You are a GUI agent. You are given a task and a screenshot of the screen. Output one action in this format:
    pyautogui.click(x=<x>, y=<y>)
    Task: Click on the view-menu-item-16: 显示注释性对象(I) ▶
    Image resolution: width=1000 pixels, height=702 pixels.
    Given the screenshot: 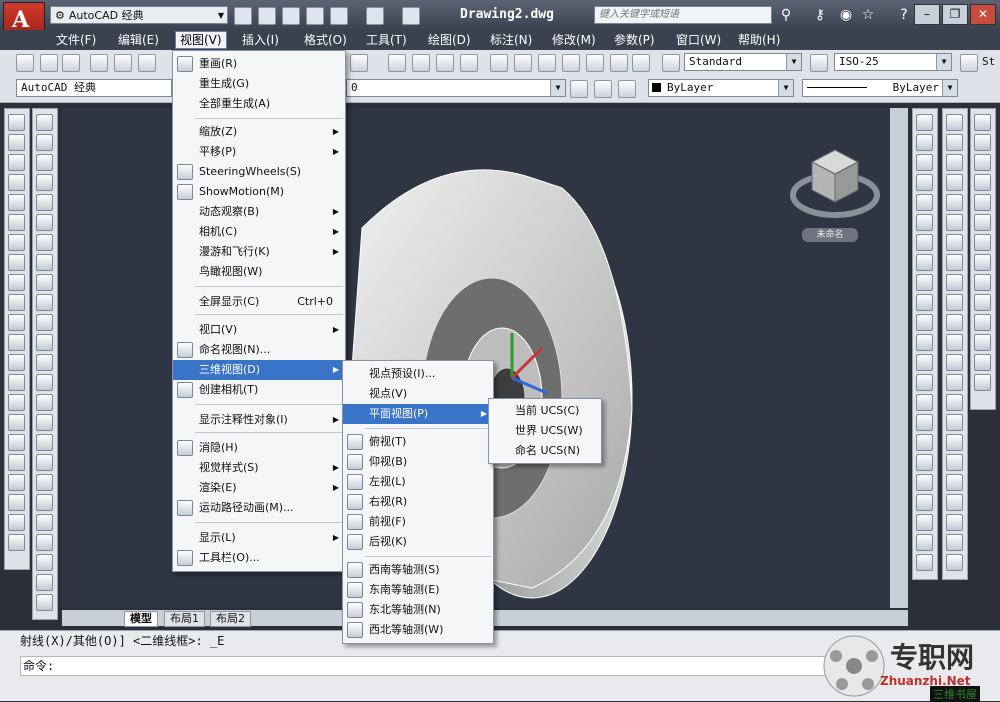 What is the action you would take?
    pyautogui.click(x=259, y=420)
    